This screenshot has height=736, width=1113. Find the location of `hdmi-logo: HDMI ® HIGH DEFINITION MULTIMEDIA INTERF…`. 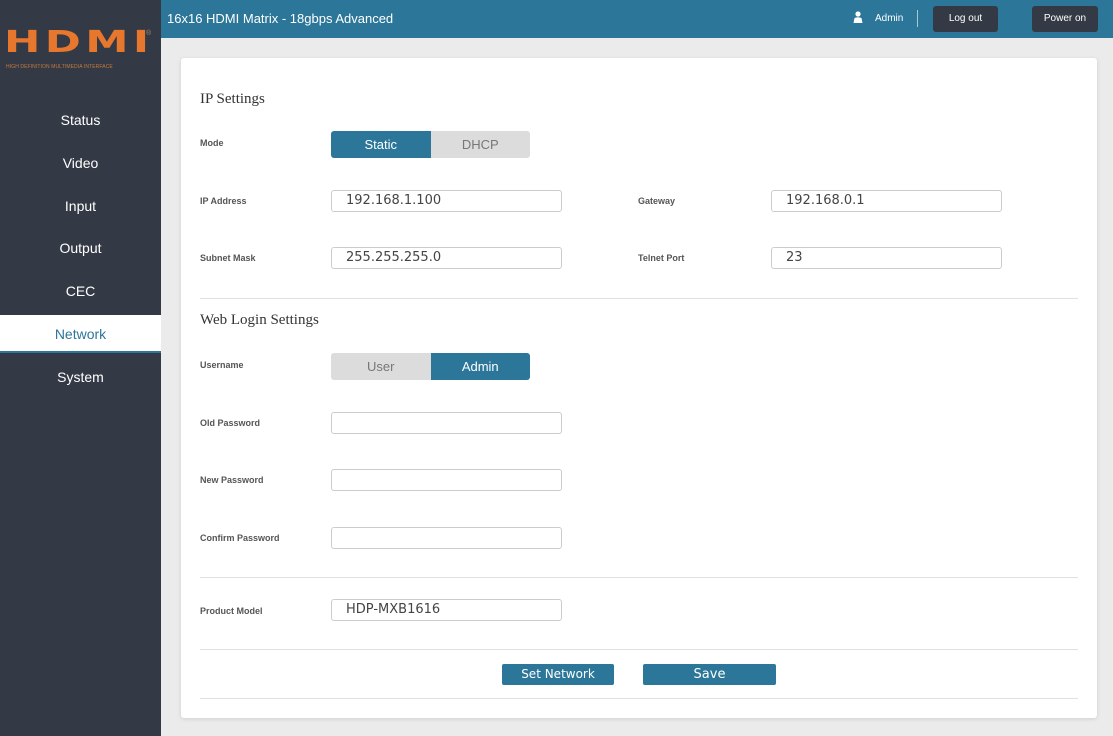

hdmi-logo: HDMI ® HIGH DEFINITION MULTIMEDIA INTERF… is located at coordinates (80, 39).